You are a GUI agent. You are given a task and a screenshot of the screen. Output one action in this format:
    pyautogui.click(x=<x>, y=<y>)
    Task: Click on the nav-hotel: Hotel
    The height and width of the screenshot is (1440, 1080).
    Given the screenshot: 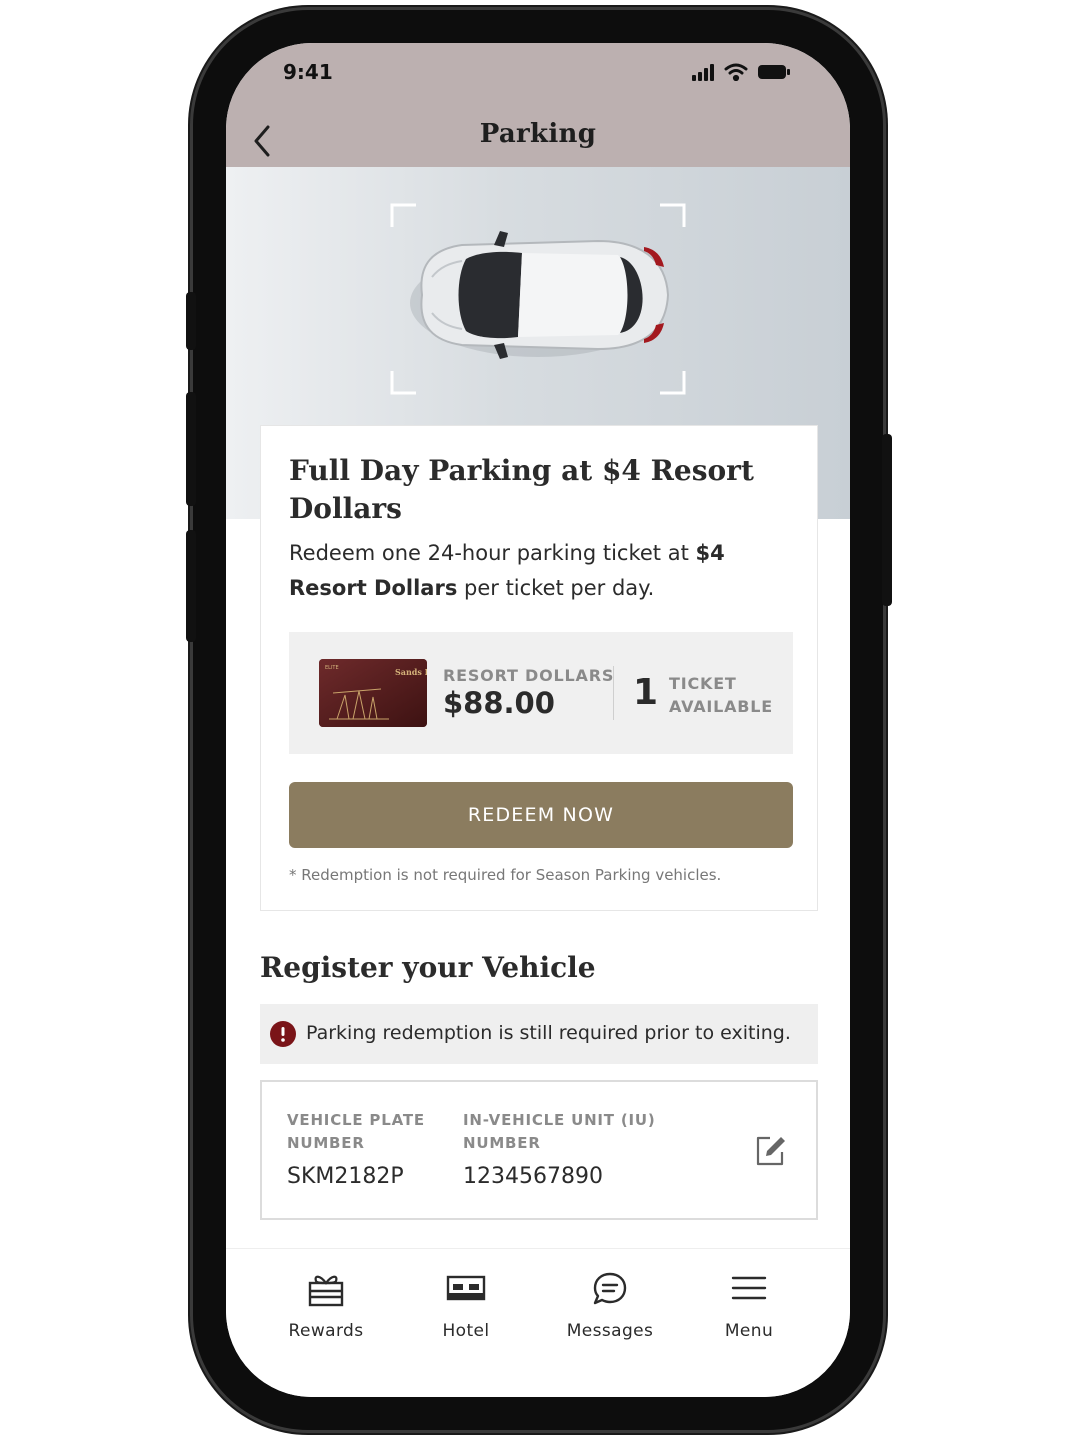 What is the action you would take?
    pyautogui.click(x=466, y=1308)
    